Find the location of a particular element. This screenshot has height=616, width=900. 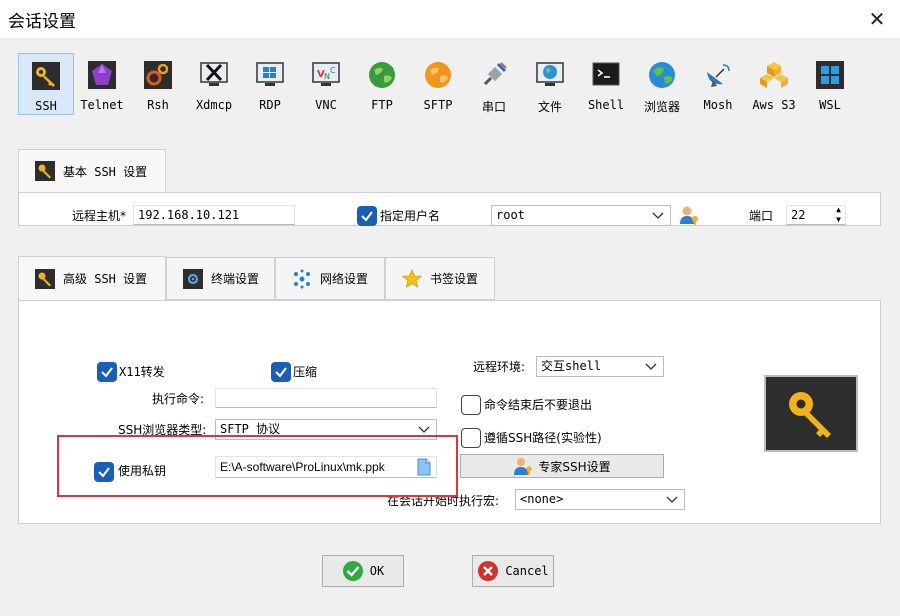

follow-path-checkbox is located at coordinates (471, 438).